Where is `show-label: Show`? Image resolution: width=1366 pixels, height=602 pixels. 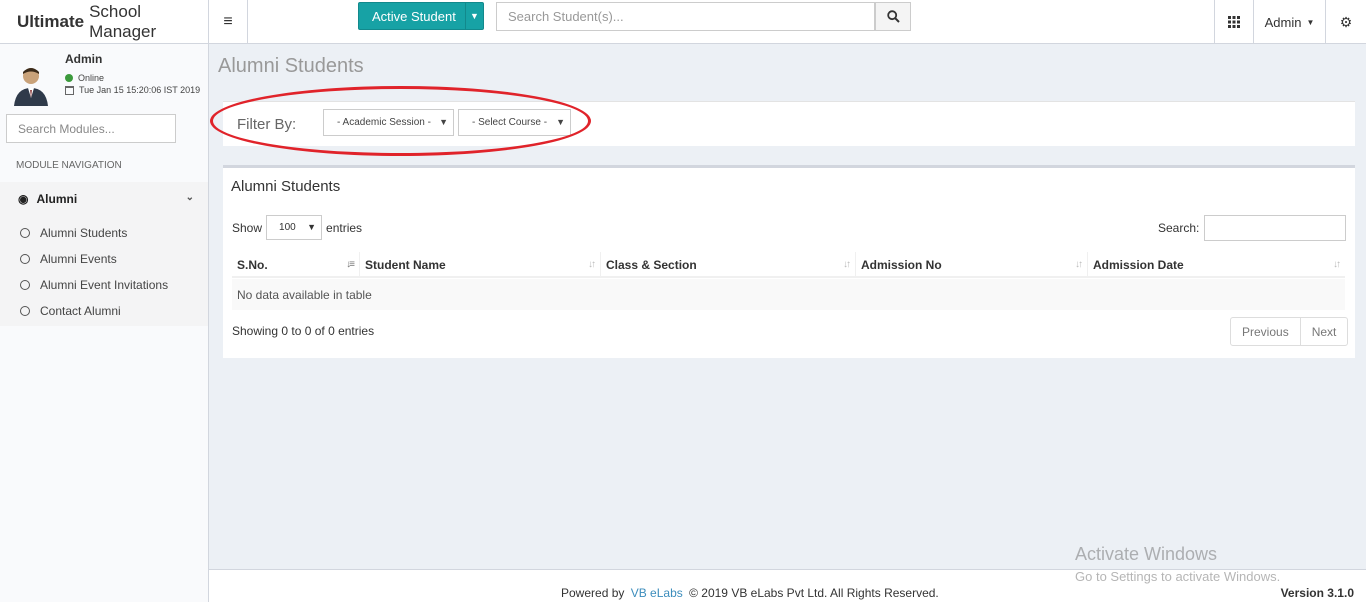 show-label: Show is located at coordinates (247, 227).